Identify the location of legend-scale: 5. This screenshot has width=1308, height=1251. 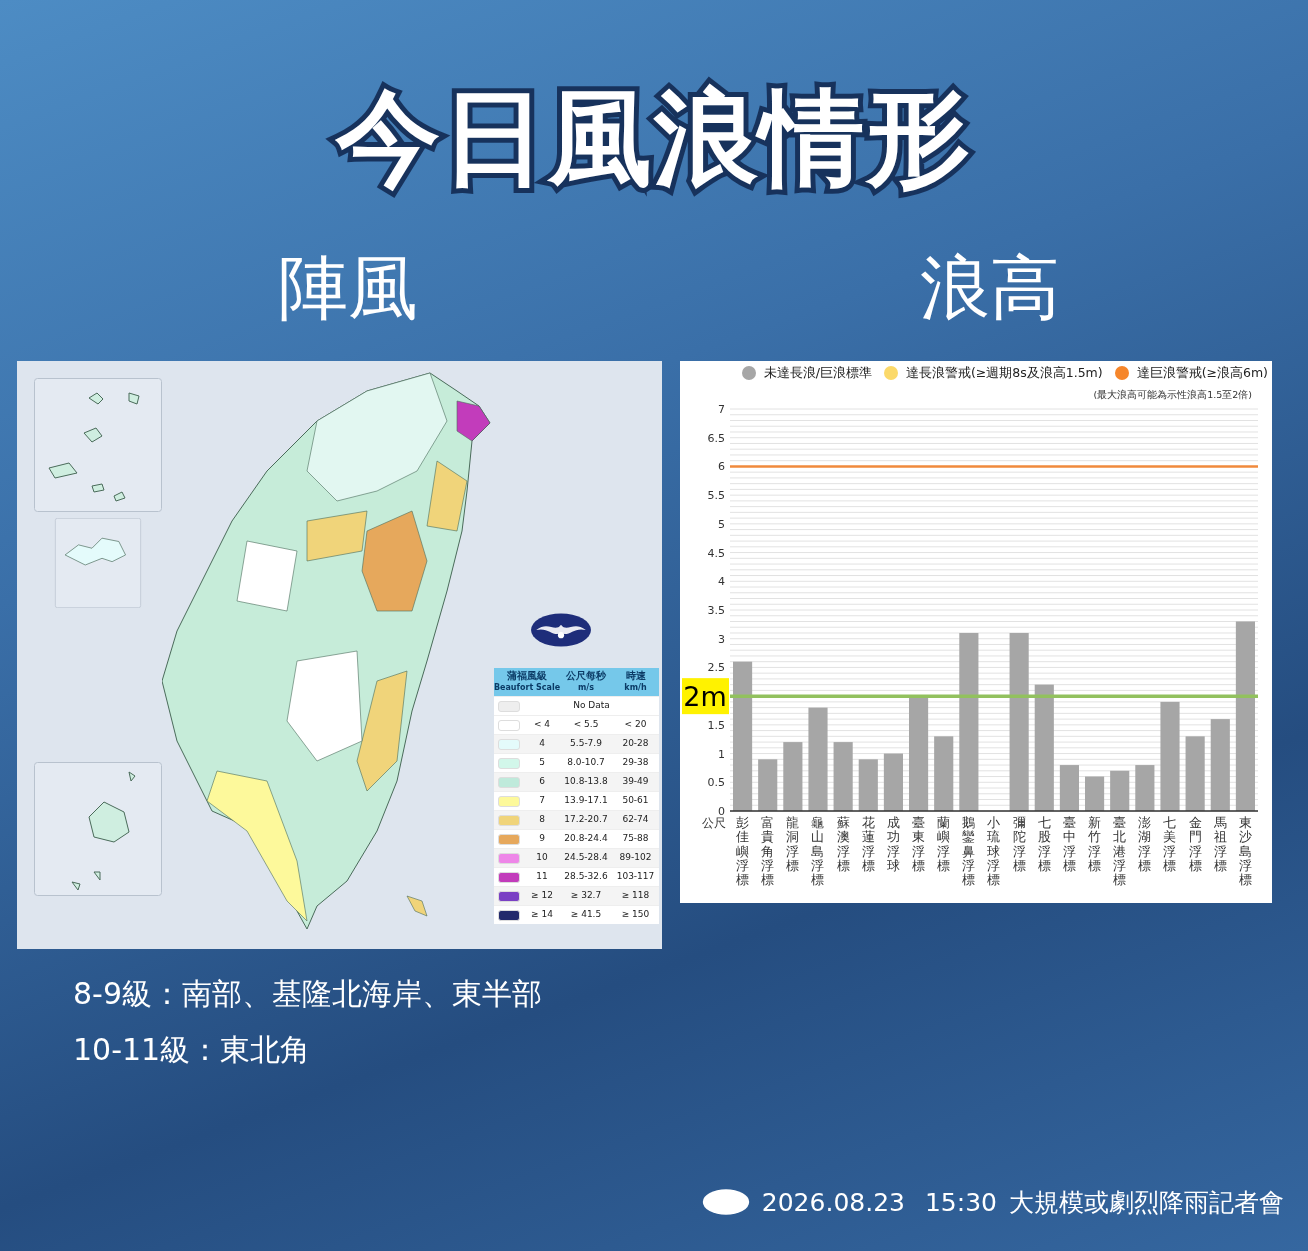
(542, 763).